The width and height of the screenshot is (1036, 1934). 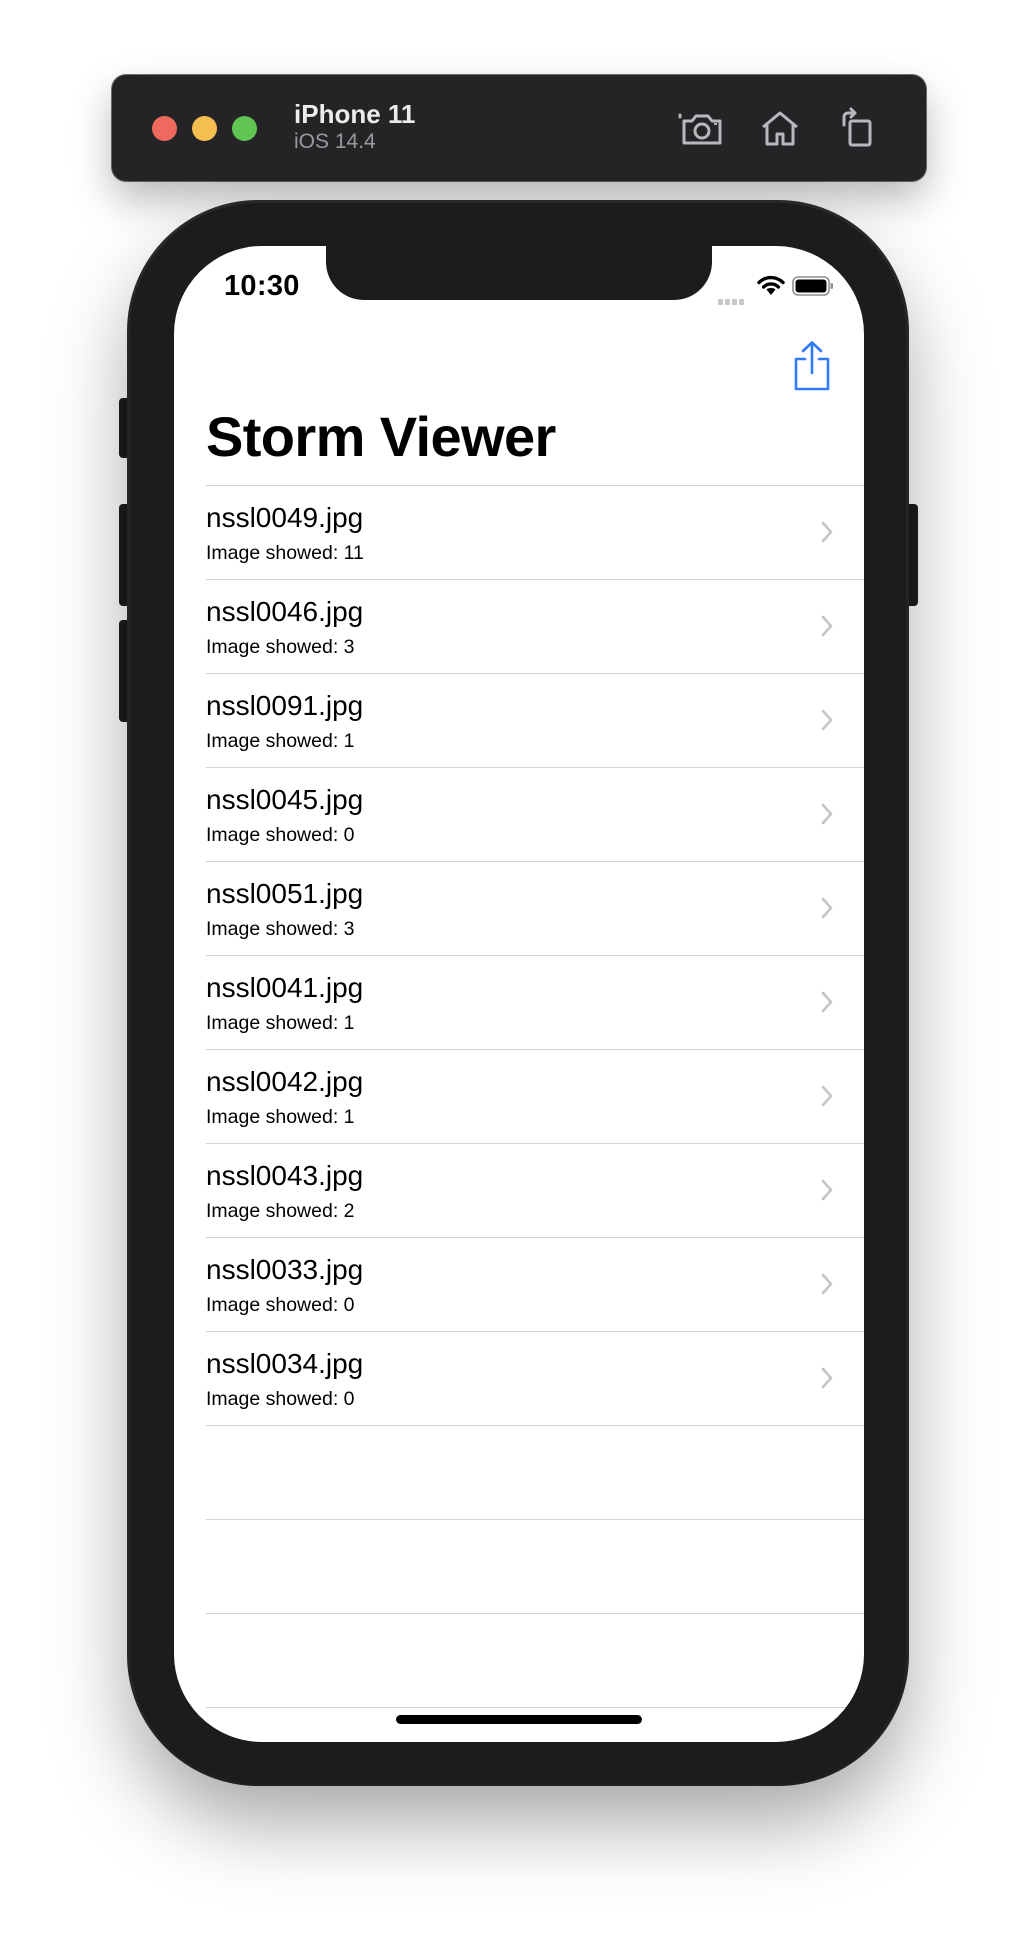 I want to click on page-title: Storm Viewer, so click(x=381, y=436).